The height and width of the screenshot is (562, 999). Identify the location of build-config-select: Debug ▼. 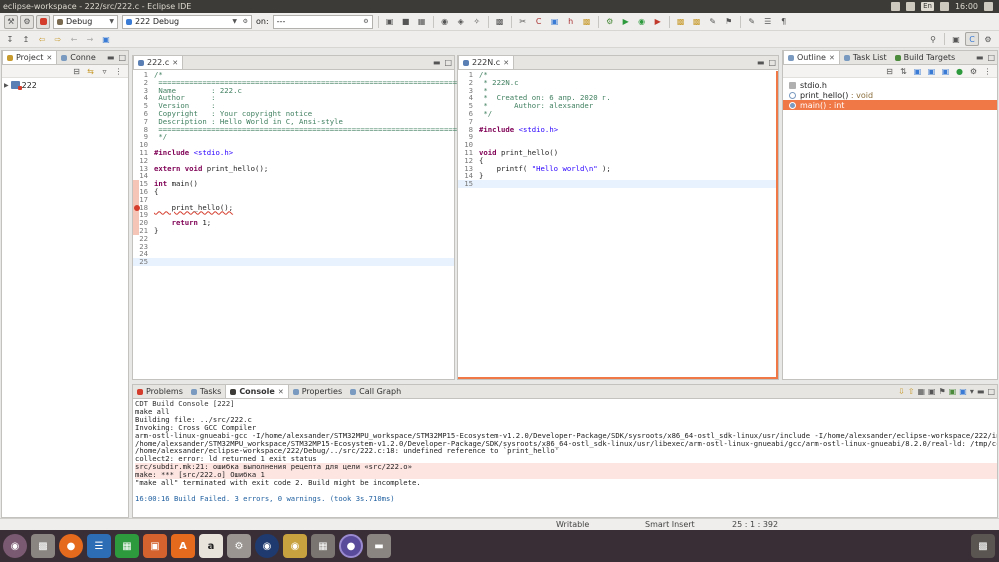
(85, 21).